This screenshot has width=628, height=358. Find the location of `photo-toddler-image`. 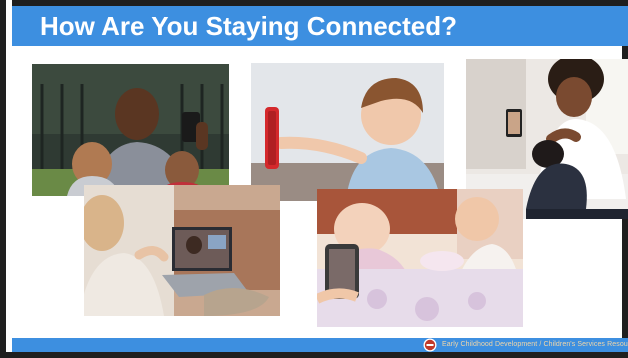

photo-toddler-image is located at coordinates (347, 132).